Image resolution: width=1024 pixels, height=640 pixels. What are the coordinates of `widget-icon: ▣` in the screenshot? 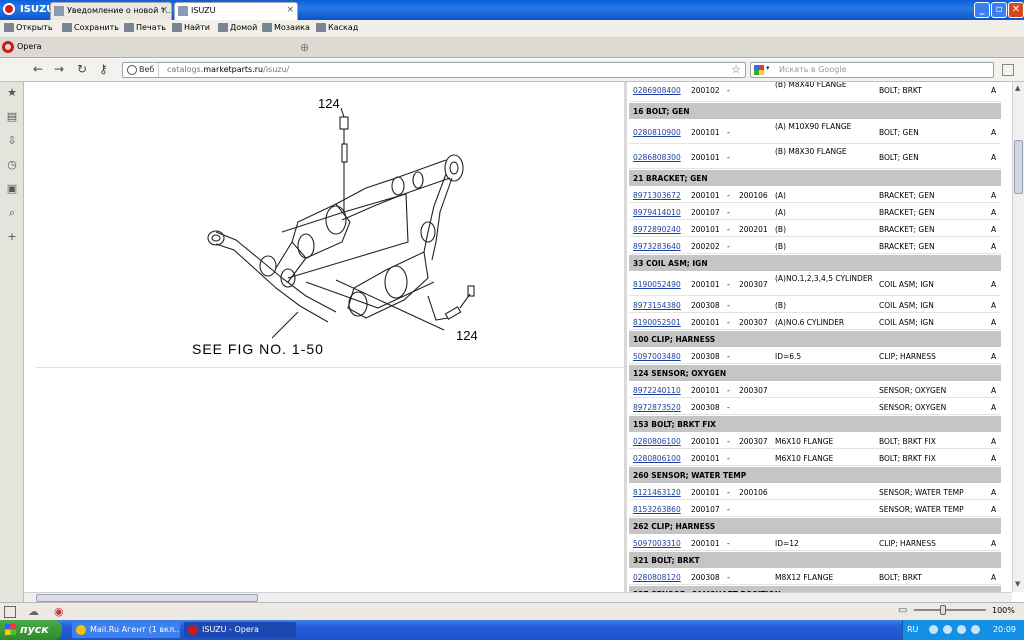 It's located at (12, 189).